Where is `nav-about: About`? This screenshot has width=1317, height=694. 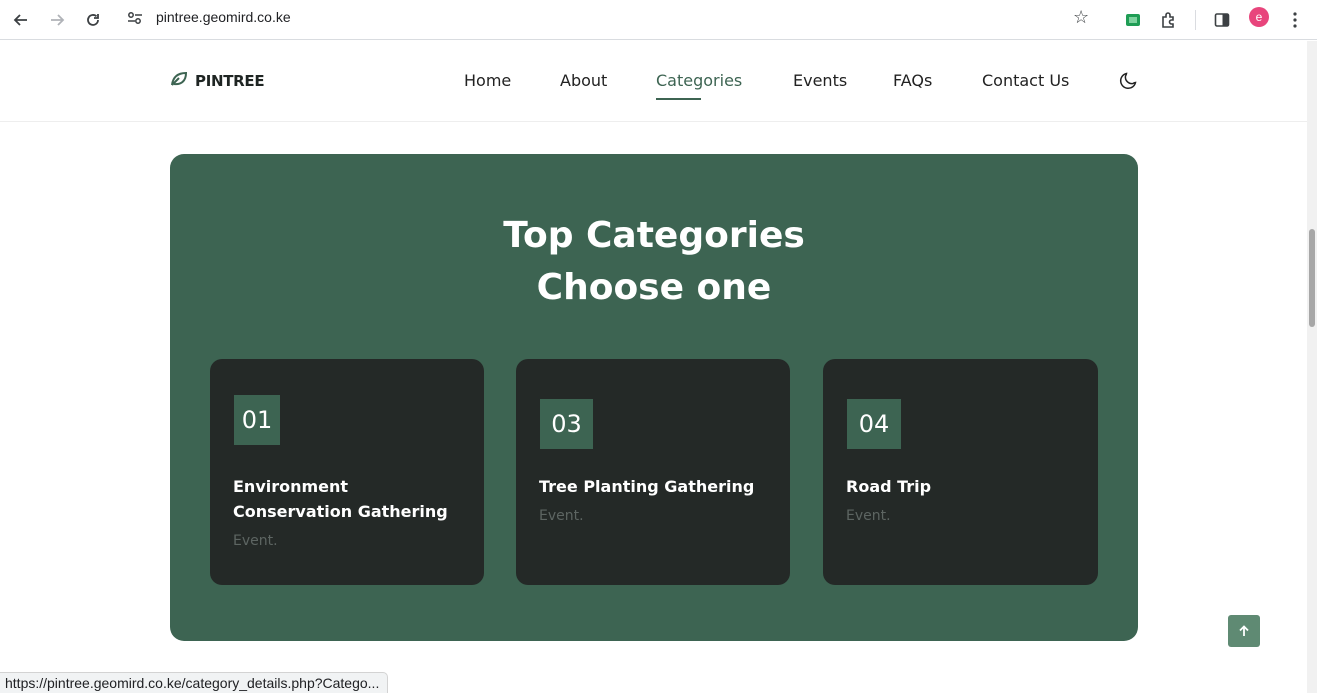
nav-about: About is located at coordinates (583, 80).